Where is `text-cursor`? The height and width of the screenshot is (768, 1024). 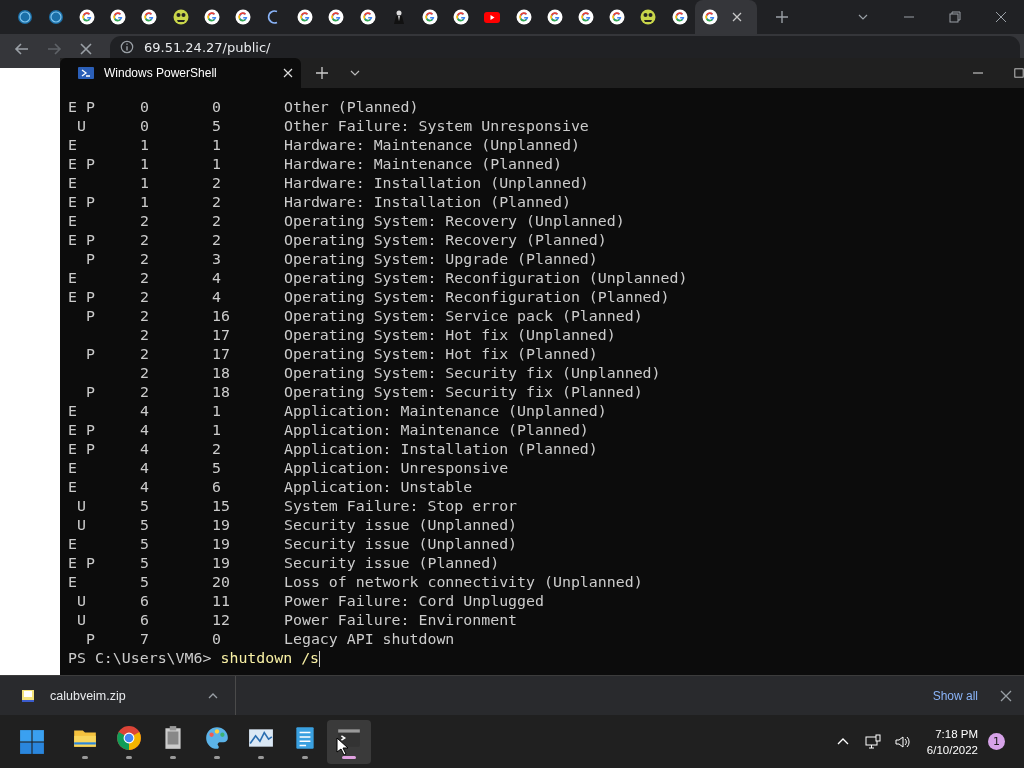 text-cursor is located at coordinates (320, 658).